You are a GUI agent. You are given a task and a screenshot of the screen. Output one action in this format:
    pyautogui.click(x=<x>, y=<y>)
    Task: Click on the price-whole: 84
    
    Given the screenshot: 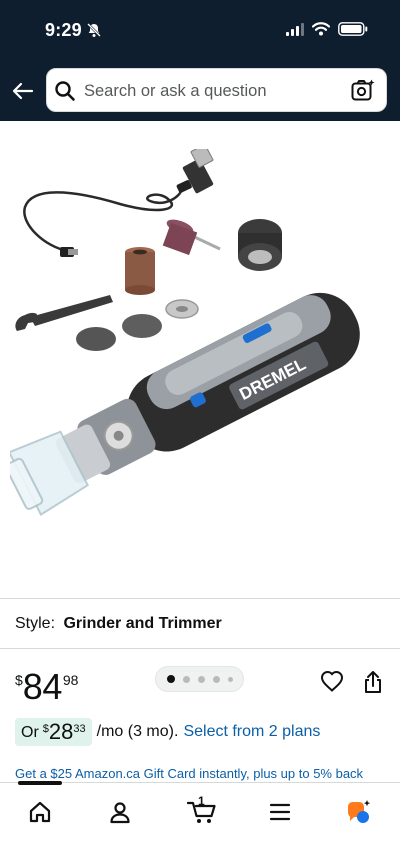 What is the action you would take?
    pyautogui.click(x=42, y=686)
    